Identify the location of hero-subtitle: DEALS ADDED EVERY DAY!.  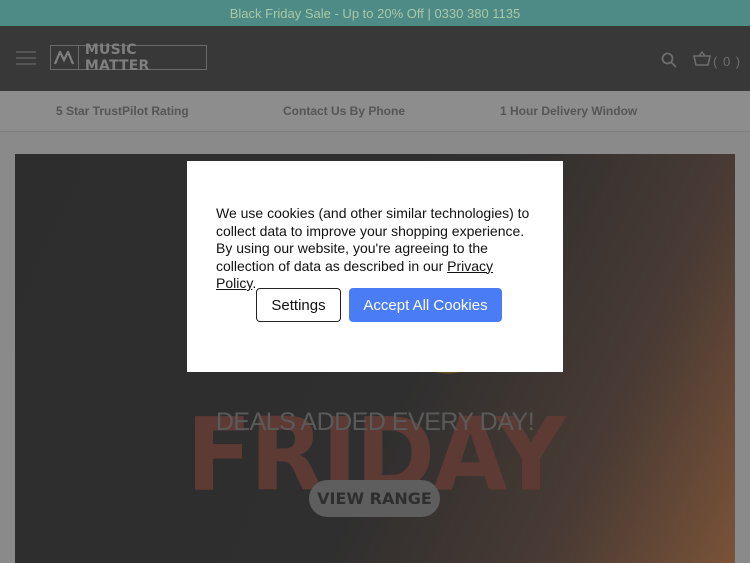
(375, 422).